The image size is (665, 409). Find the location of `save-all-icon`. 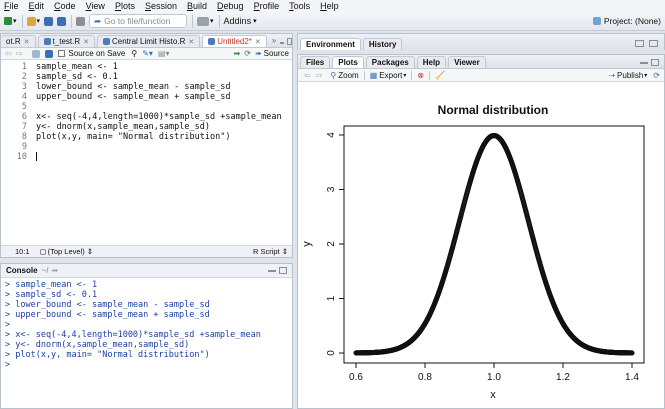

save-all-icon is located at coordinates (62, 21).